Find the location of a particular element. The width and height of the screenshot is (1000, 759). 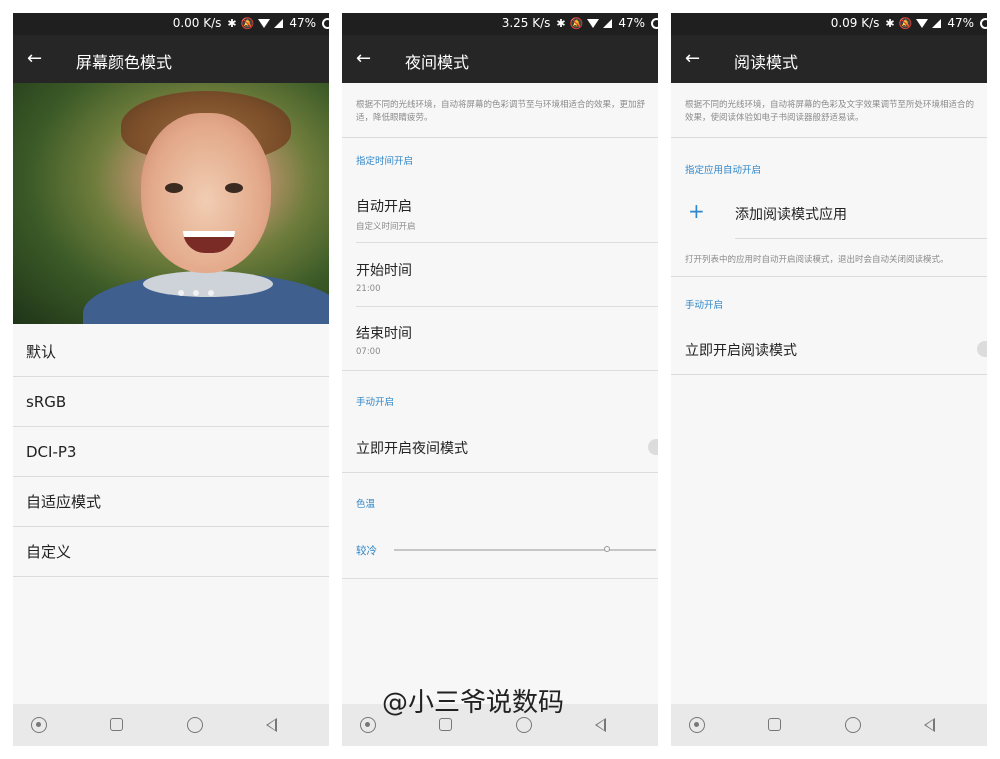

color-mode-option-custom: 自定义 is located at coordinates (171, 552).